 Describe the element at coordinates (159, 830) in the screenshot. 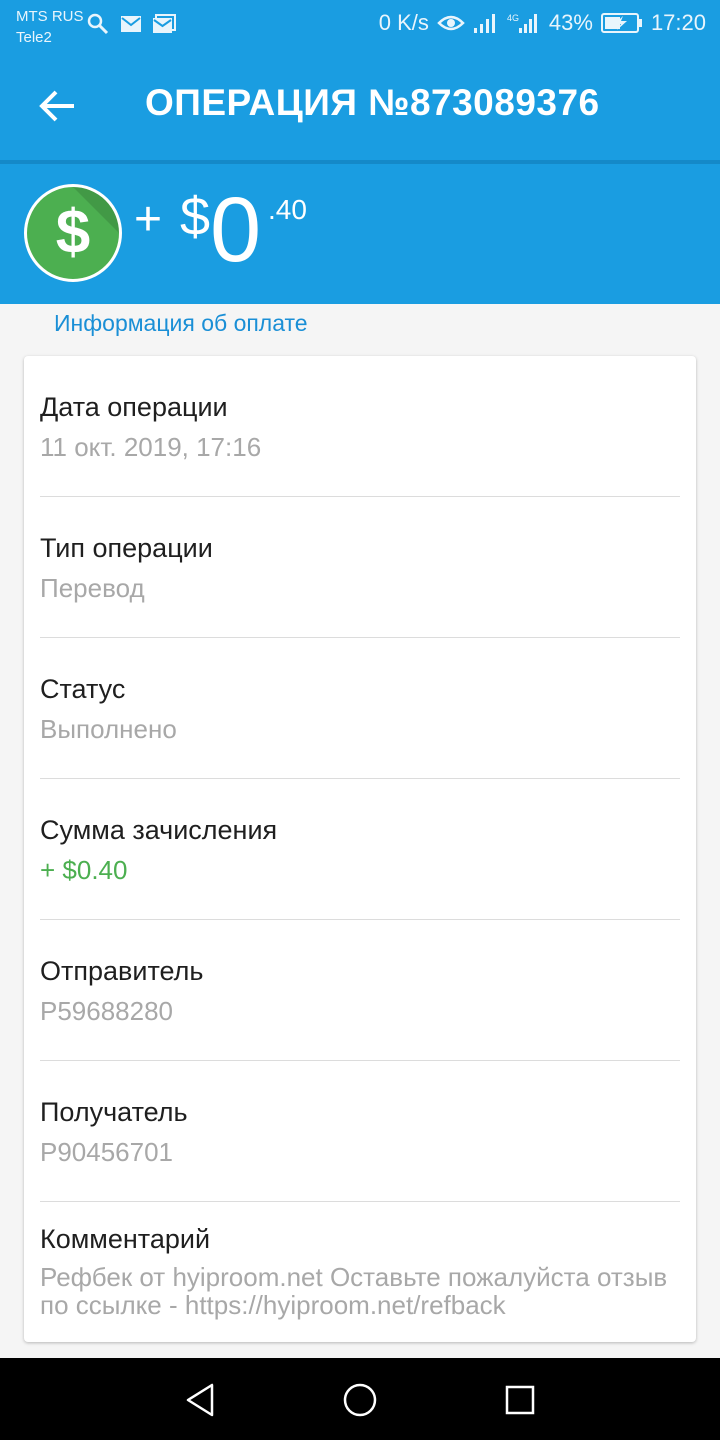

I see `detail-label: Сумма зачисления` at that location.